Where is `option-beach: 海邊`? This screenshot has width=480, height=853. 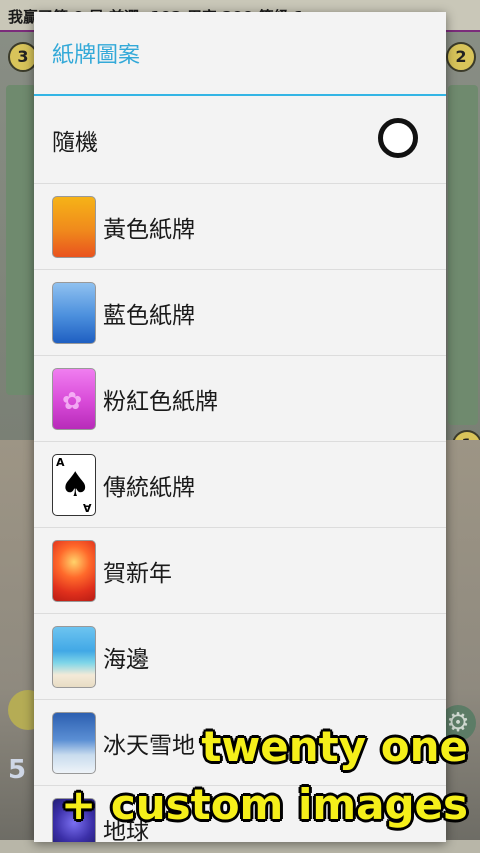 option-beach: 海邊 is located at coordinates (240, 657).